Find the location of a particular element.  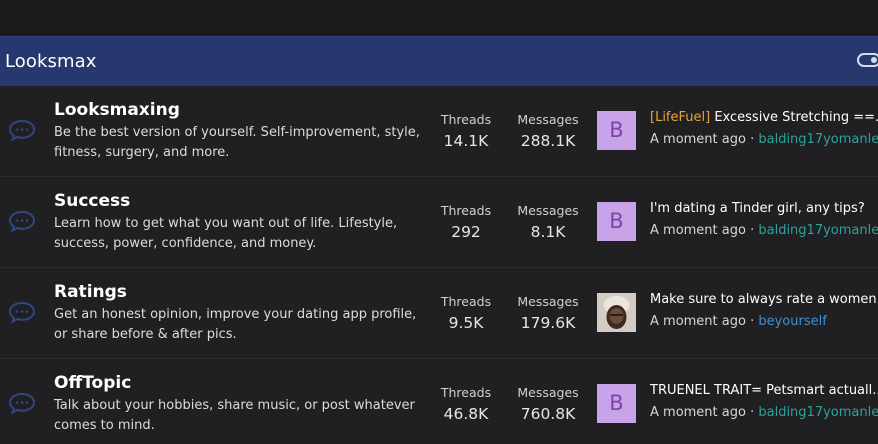

collapse-toggle-icon is located at coordinates (867, 60).